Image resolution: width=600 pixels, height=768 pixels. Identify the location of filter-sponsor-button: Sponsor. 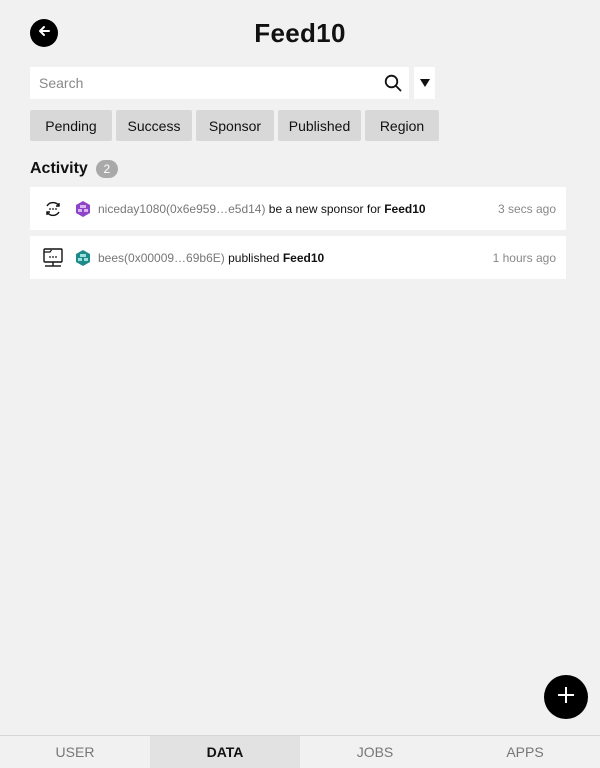
(235, 125).